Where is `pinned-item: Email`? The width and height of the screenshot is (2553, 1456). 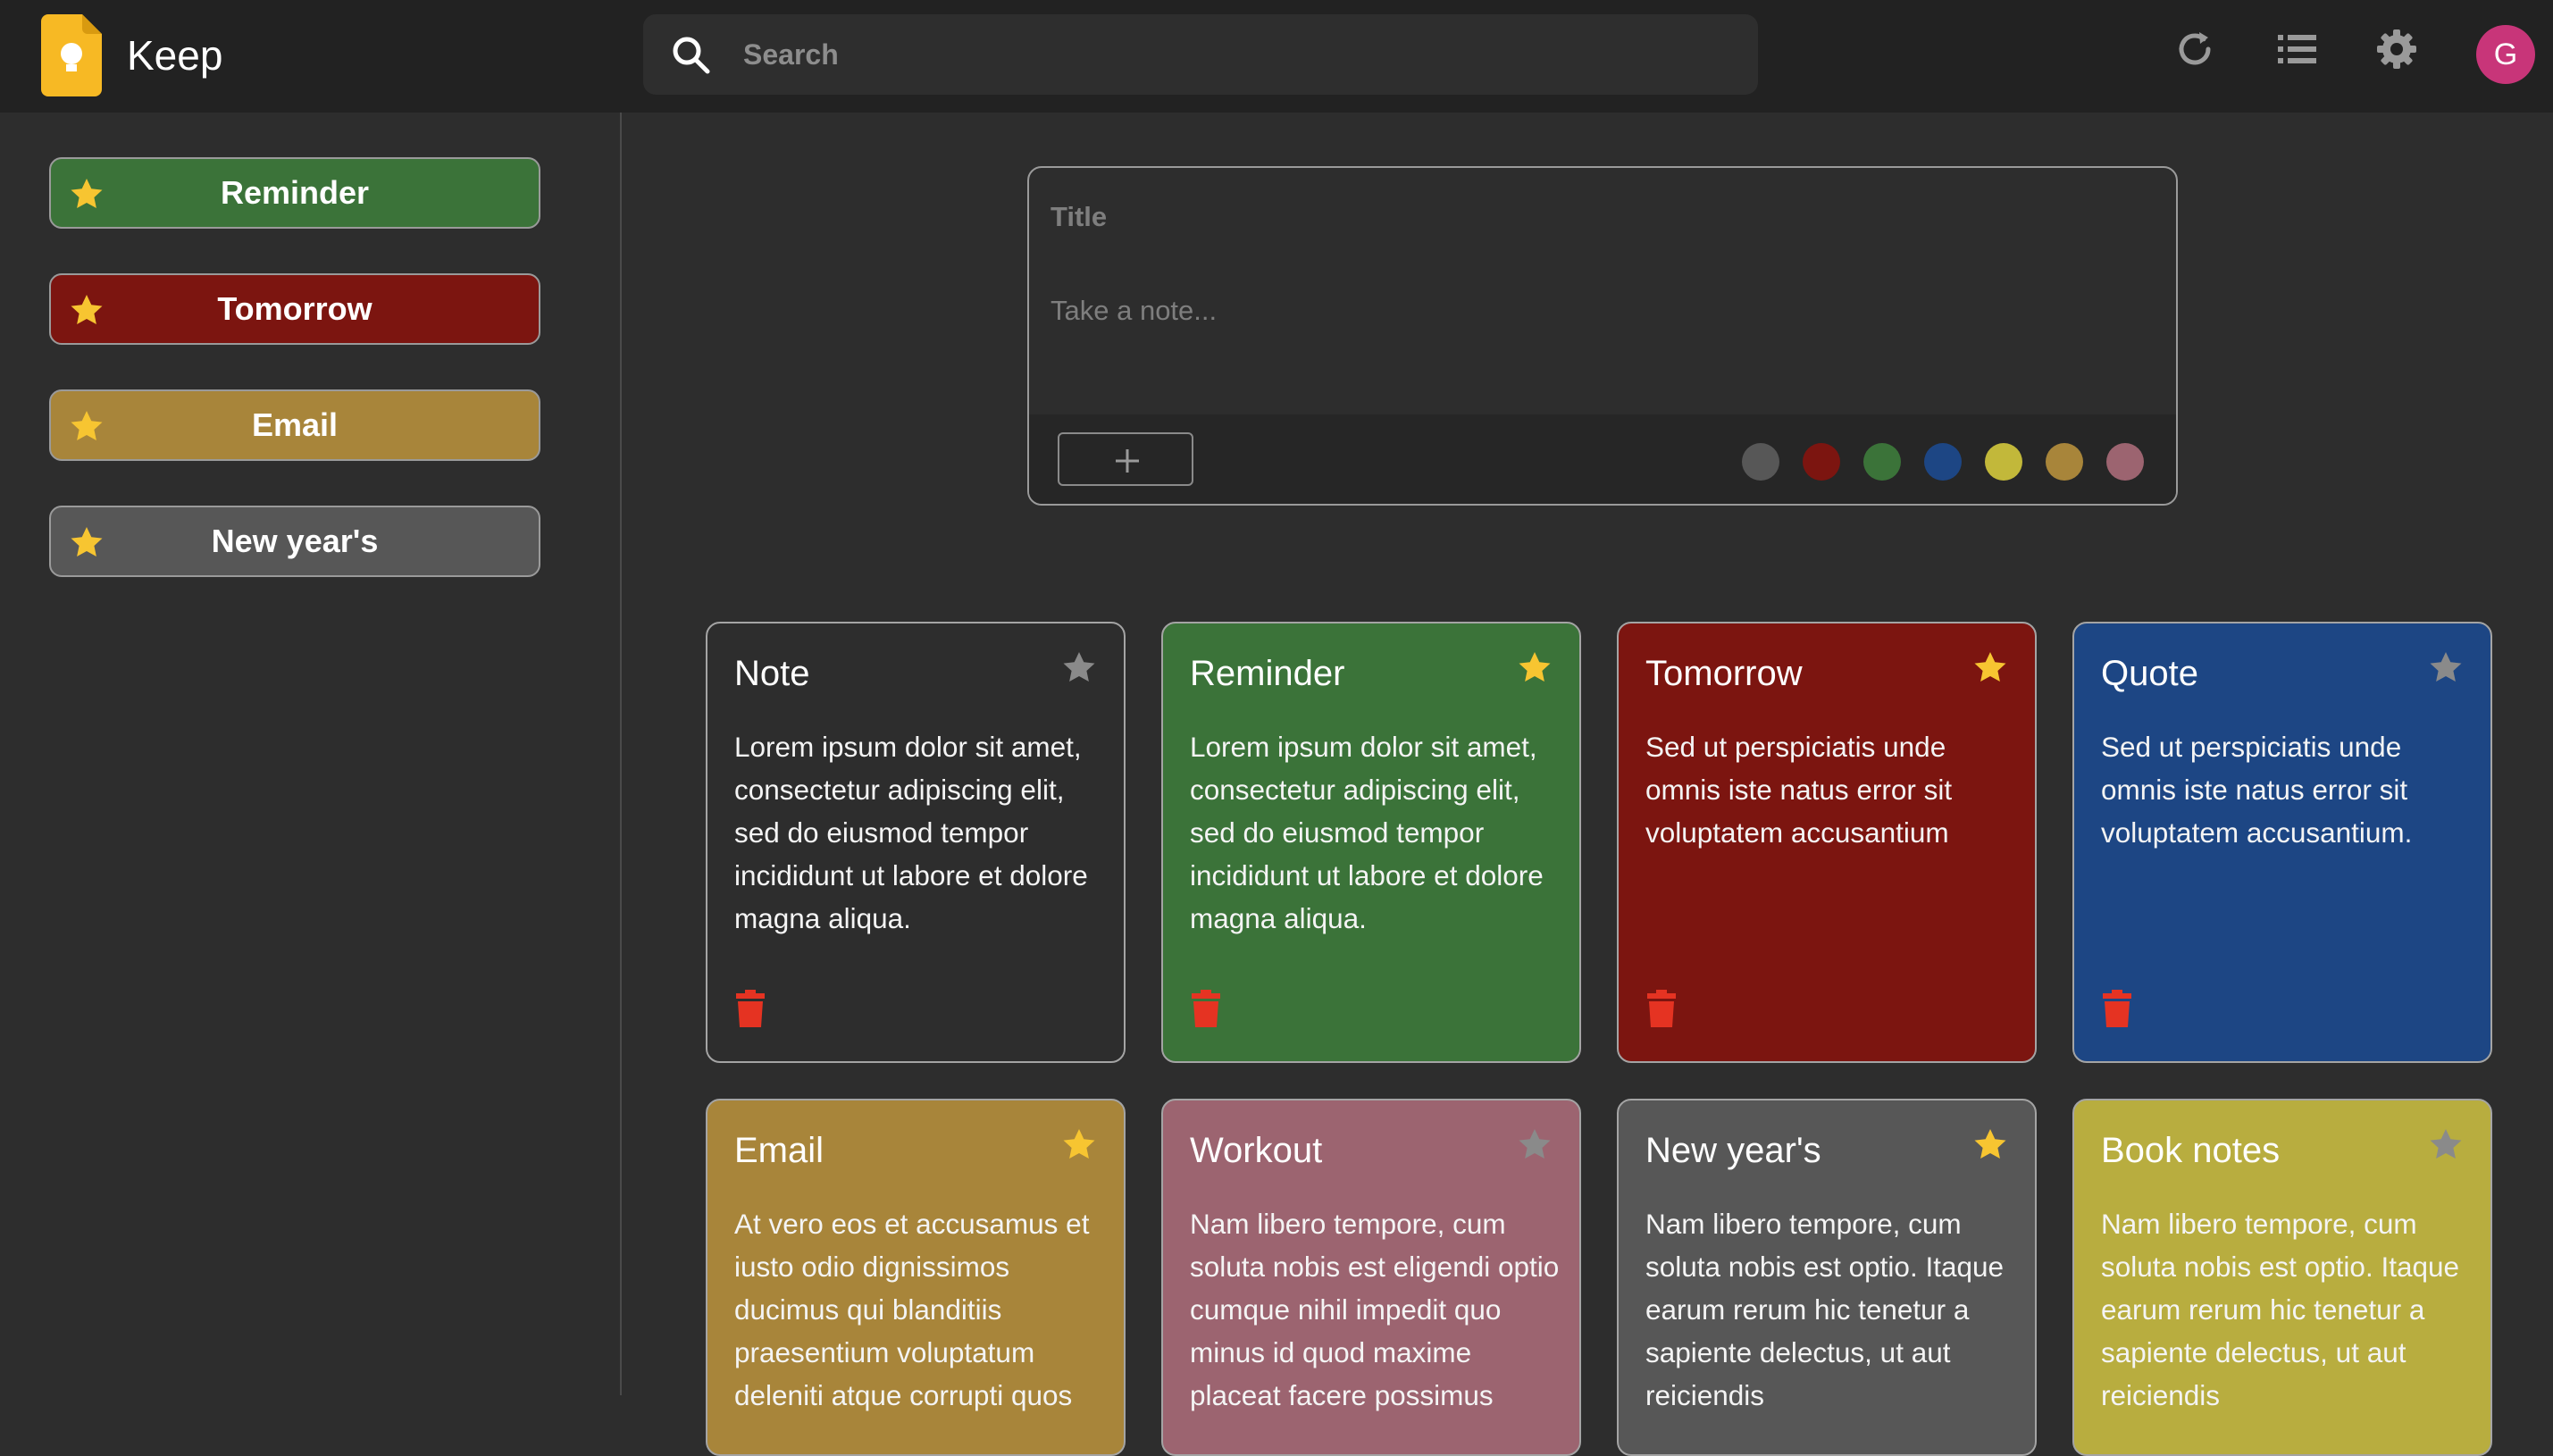
pinned-item: Email is located at coordinates (294, 425).